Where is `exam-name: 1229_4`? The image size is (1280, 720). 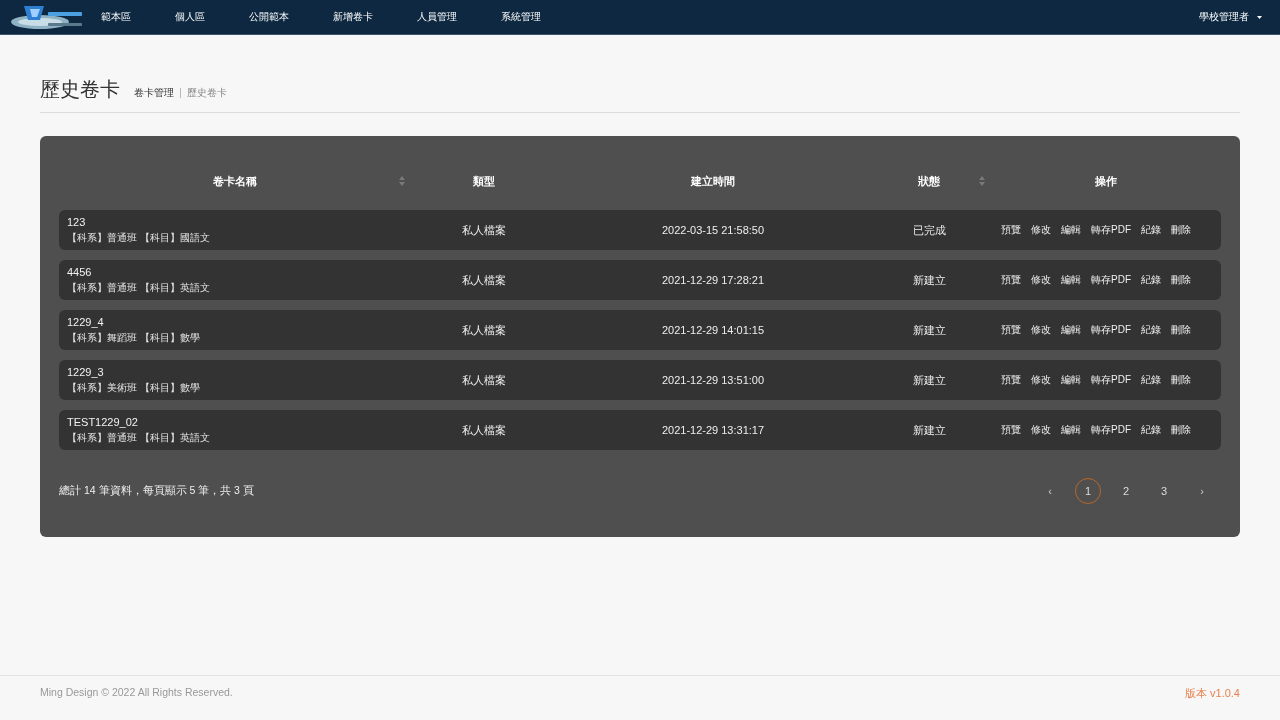
exam-name: 1229_4 is located at coordinates (86, 321).